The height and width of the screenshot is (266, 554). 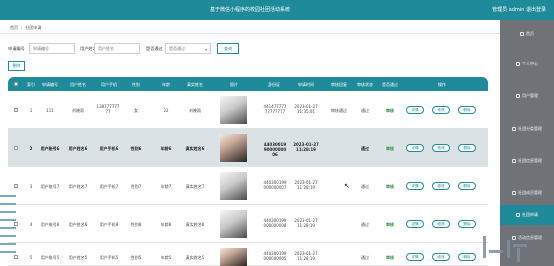 What do you see at coordinates (78, 110) in the screenshot?
I see `cell-username: 刘晓雨` at bounding box center [78, 110].